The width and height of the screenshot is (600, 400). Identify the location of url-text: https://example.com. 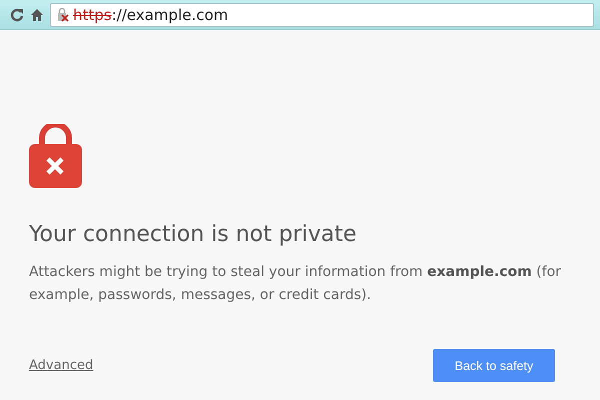
(150, 15).